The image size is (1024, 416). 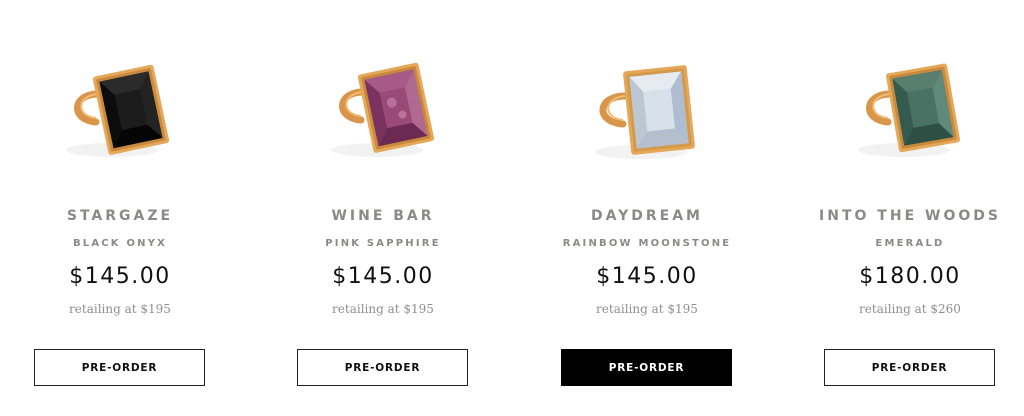 What do you see at coordinates (910, 243) in the screenshot?
I see `product-stone: EMERALD` at bounding box center [910, 243].